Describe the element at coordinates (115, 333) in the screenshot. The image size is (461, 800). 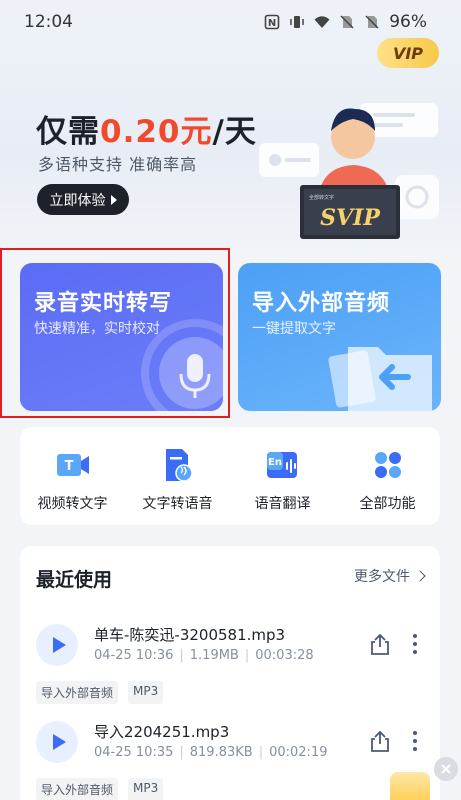
I see `highlight-box` at that location.